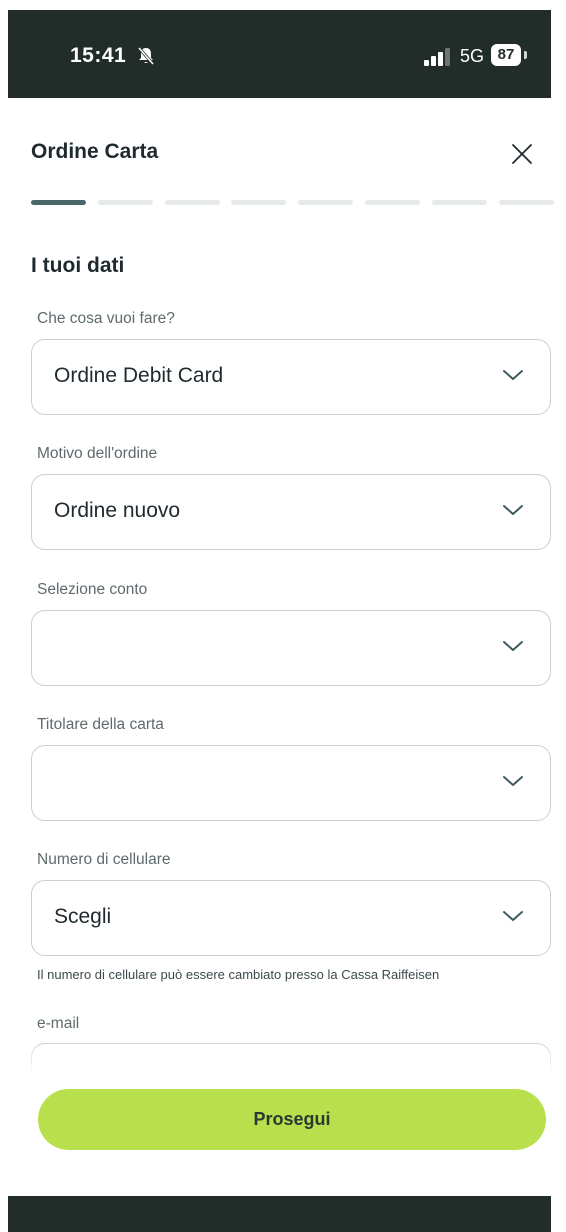 The width and height of the screenshot is (566, 1232). What do you see at coordinates (58, 1023) in the screenshot?
I see `field-label-email: e-mail` at bounding box center [58, 1023].